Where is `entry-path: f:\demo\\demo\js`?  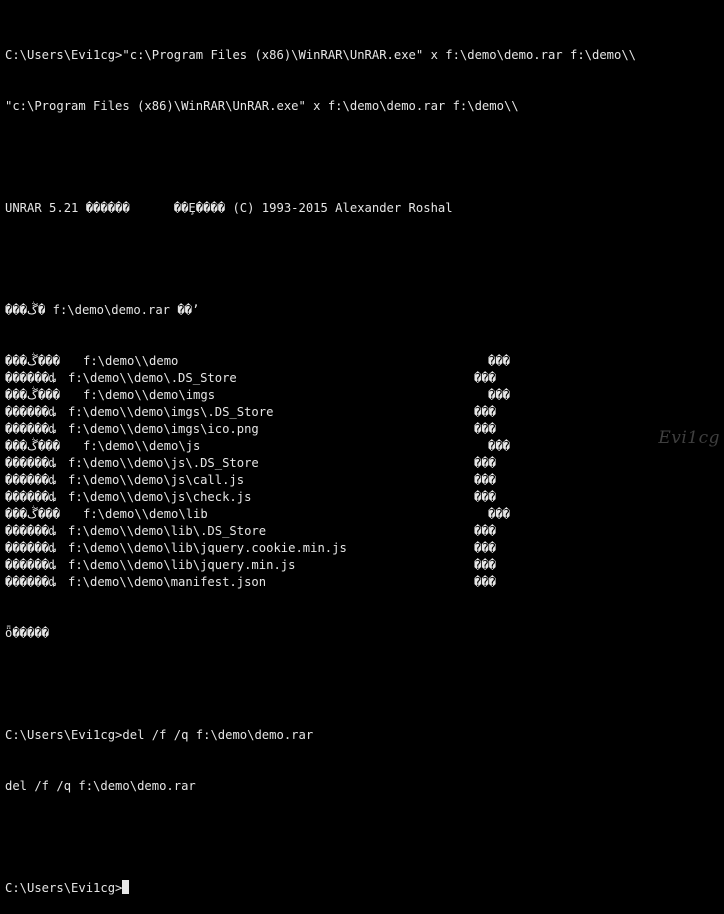 entry-path: f:\demo\\demo\js is located at coordinates (142, 446).